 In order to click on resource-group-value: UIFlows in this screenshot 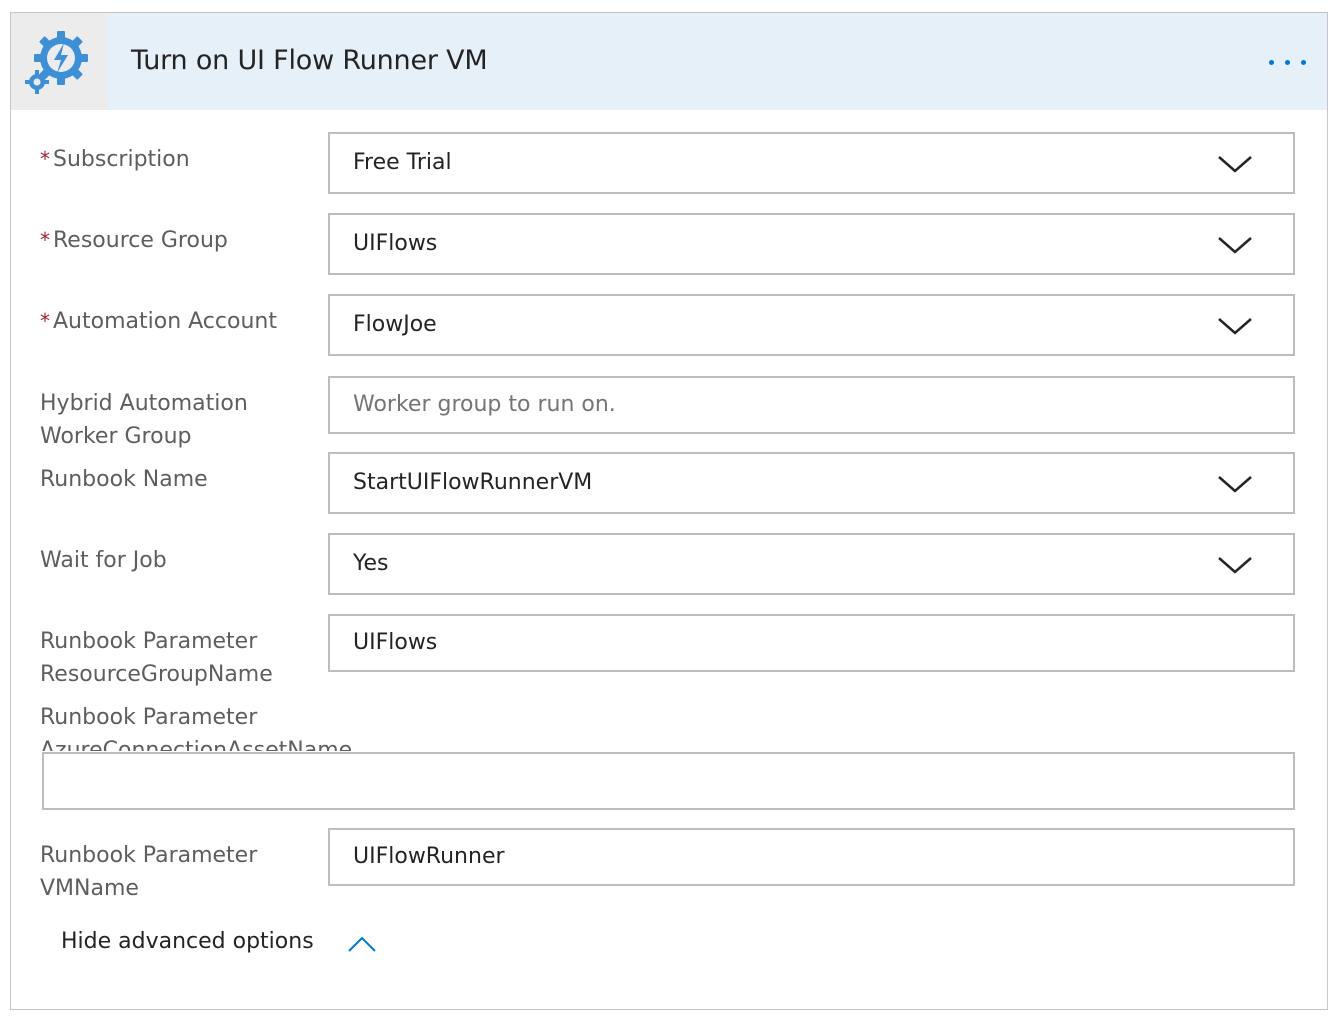, I will do `click(395, 243)`.